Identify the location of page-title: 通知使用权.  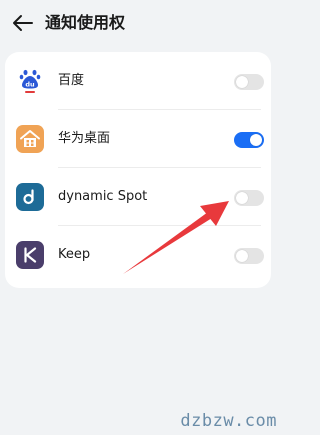
(85, 22).